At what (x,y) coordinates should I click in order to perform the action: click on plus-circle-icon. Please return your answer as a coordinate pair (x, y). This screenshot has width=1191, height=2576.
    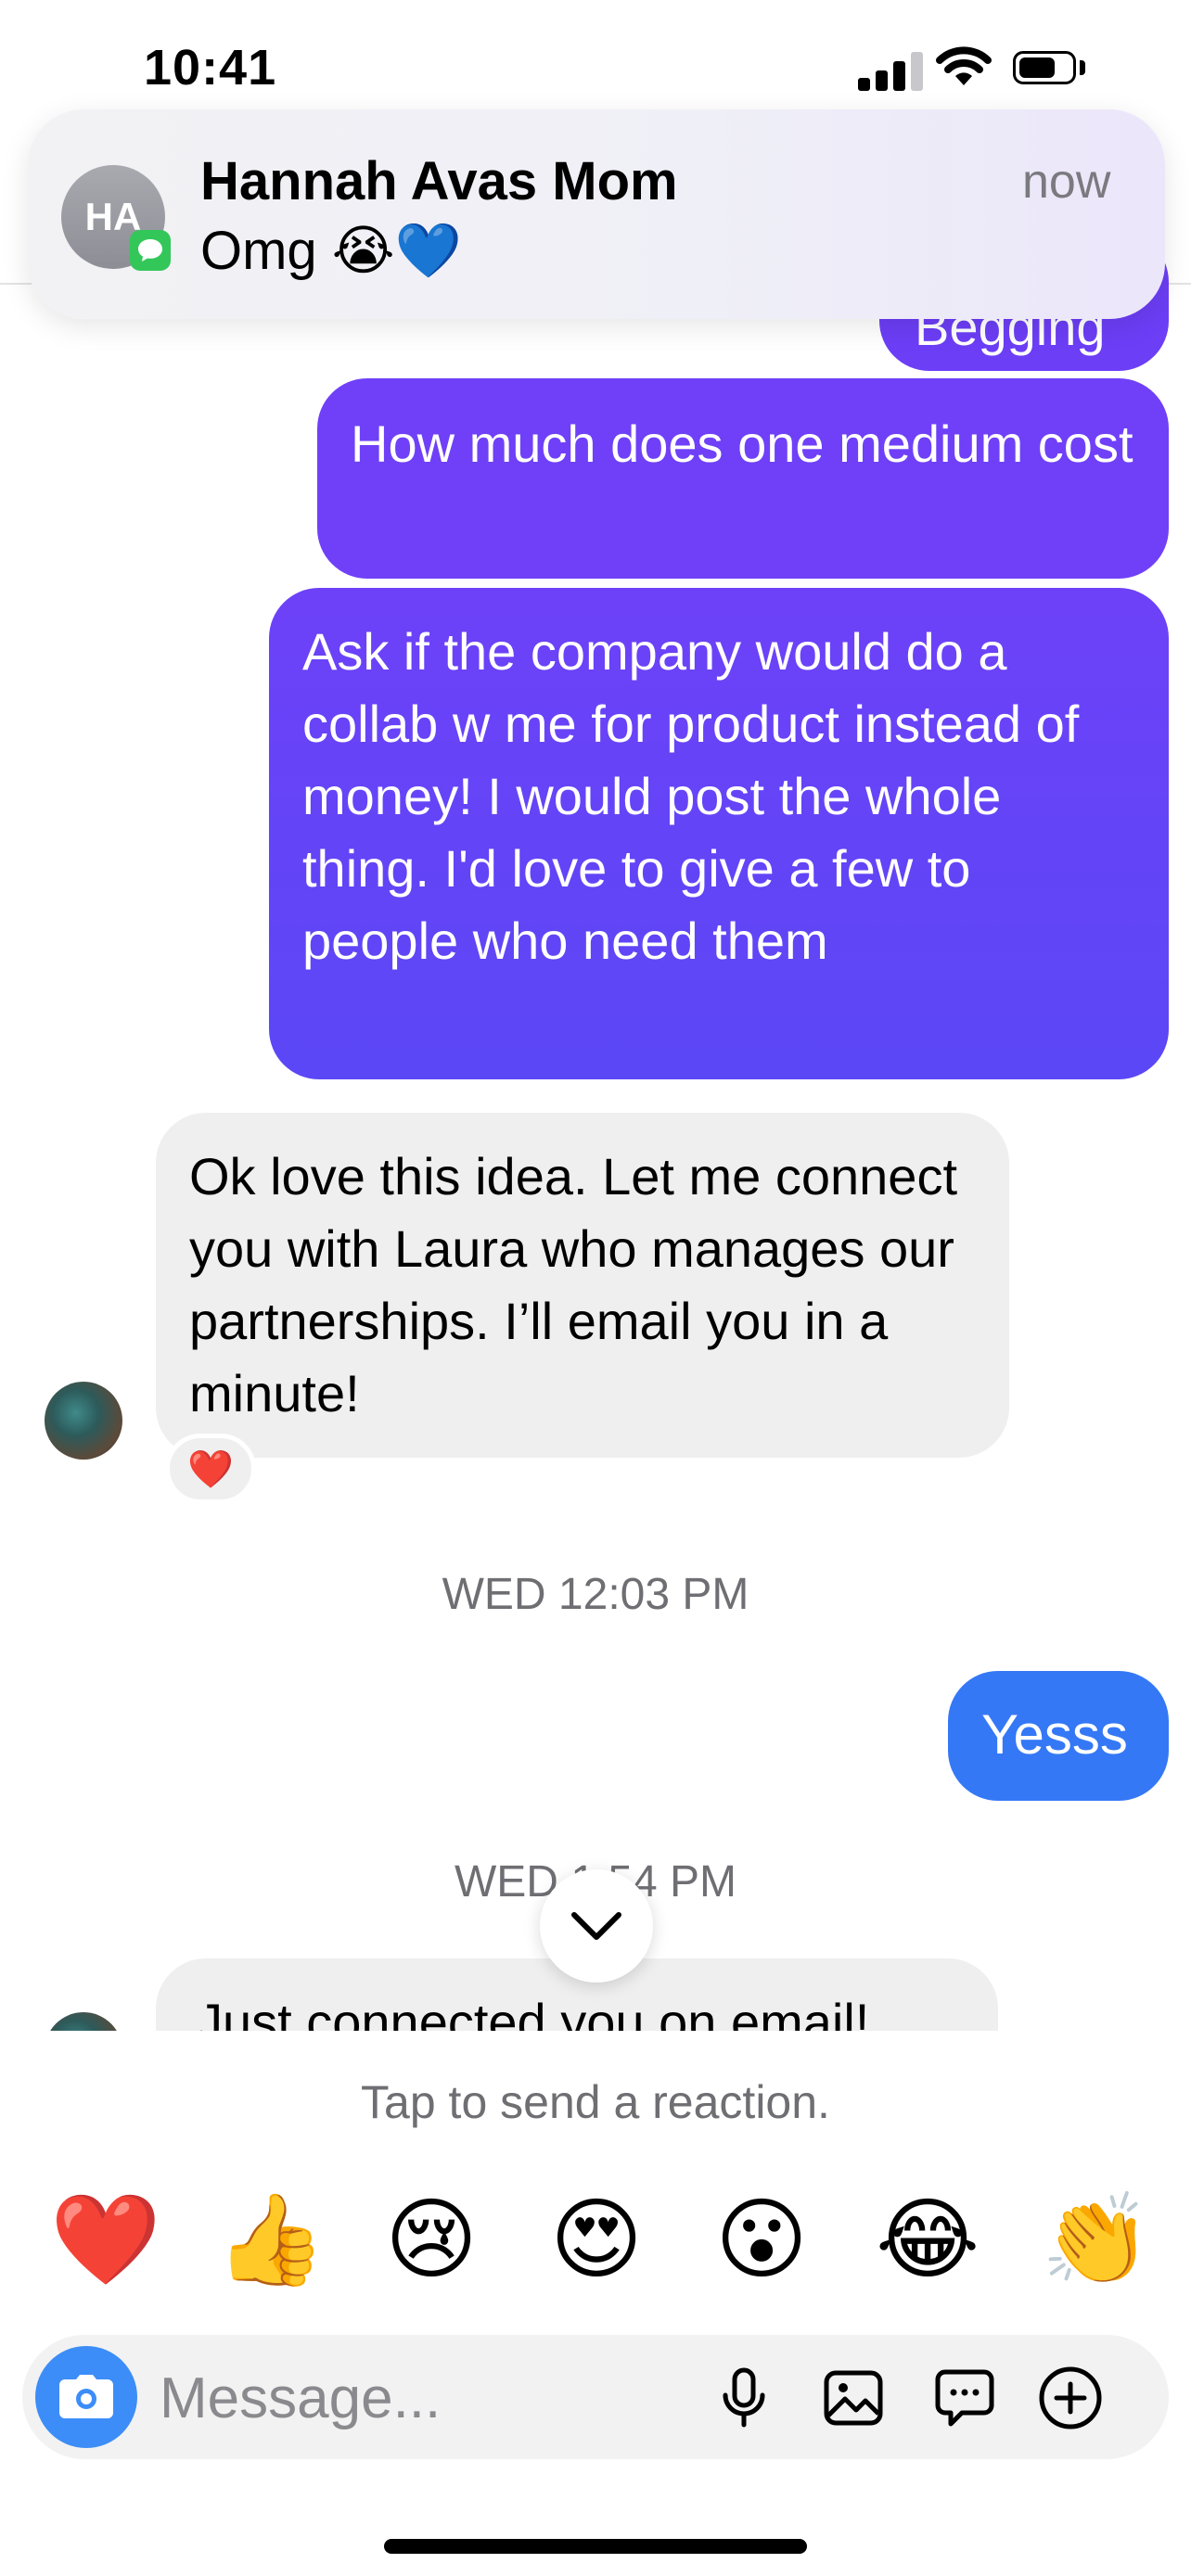
    Looking at the image, I should click on (1070, 2397).